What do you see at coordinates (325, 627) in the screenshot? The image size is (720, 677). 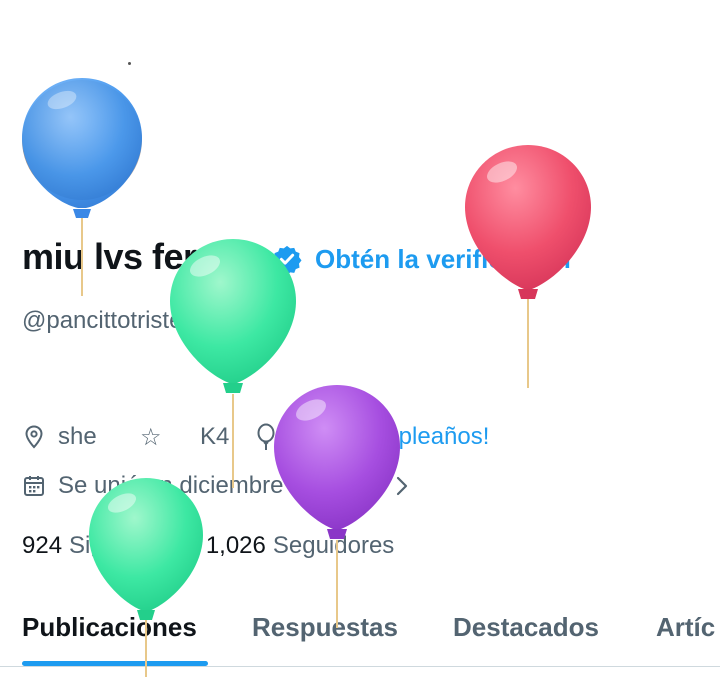 I see `tab-respuestas: Respuestas` at bounding box center [325, 627].